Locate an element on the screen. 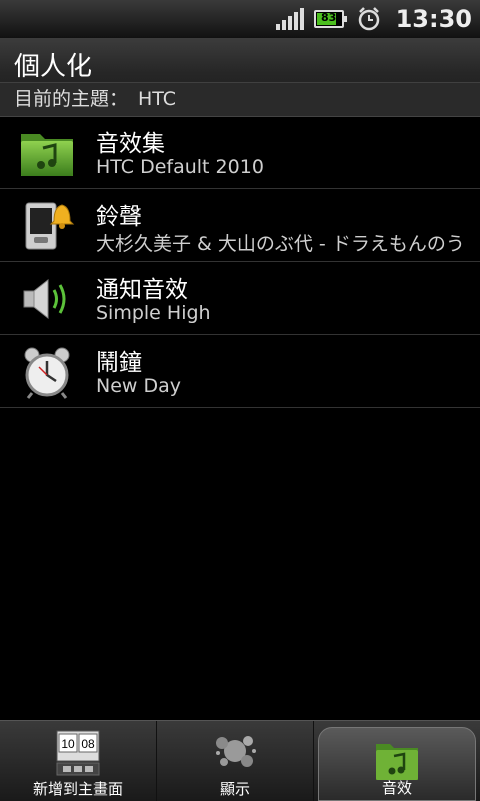  list-item-title: 鈴聲 is located at coordinates (119, 217).